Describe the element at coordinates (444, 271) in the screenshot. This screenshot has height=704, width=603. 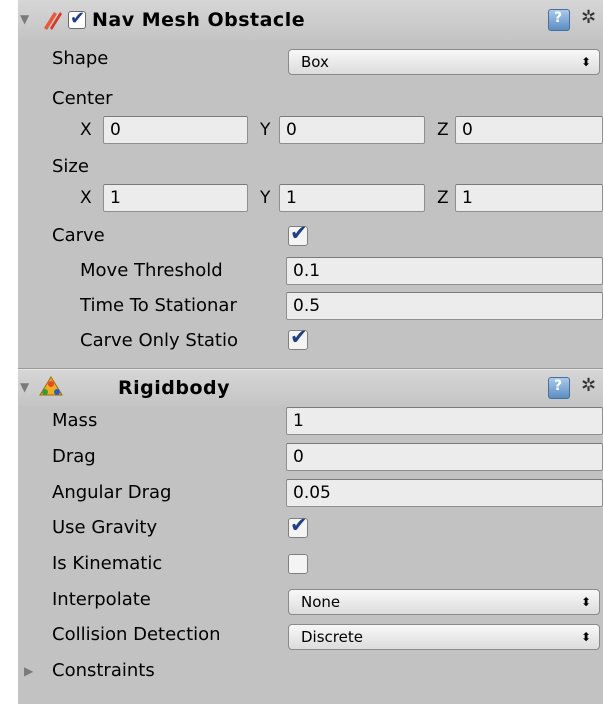
I see `move-threshold-field: 0.1` at that location.